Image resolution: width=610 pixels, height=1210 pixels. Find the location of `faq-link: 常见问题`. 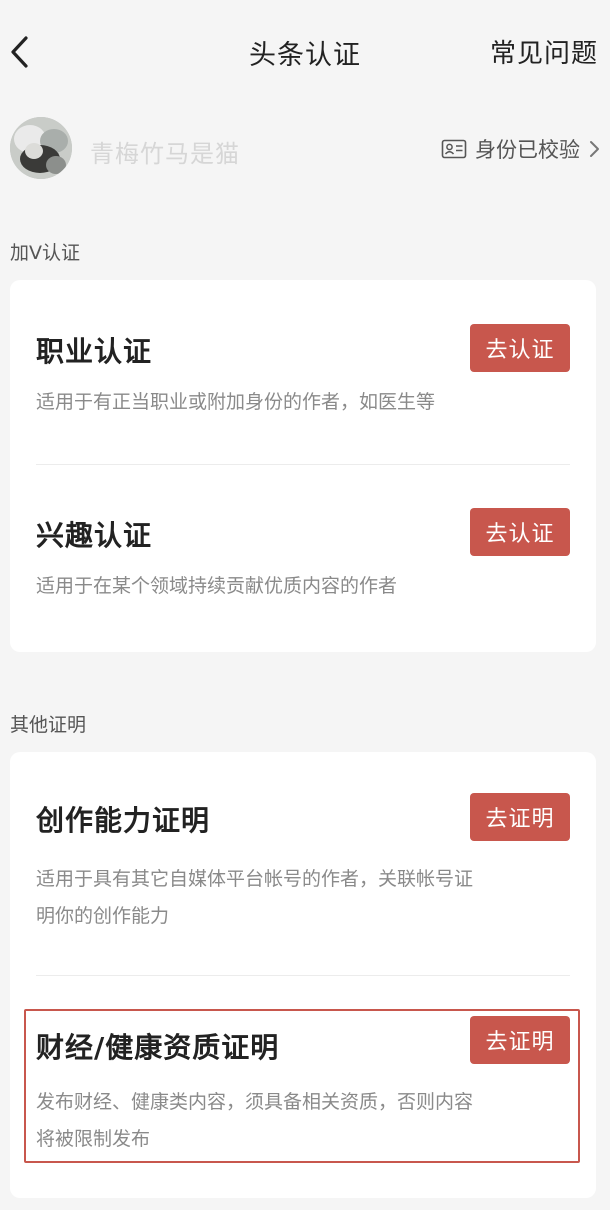

faq-link: 常见问题 is located at coordinates (544, 51).